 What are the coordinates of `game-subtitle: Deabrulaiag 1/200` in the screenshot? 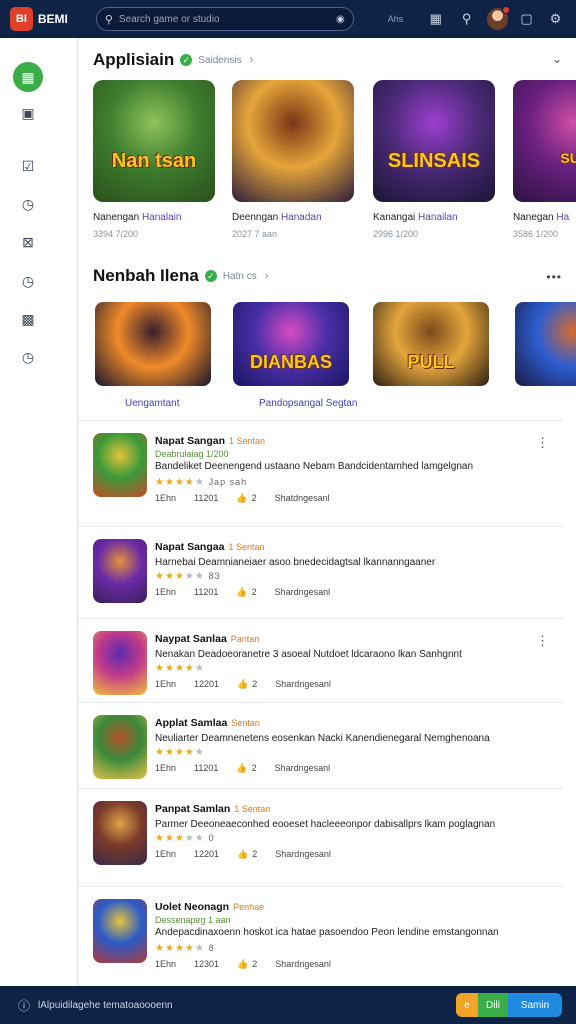 It's located at (192, 454).